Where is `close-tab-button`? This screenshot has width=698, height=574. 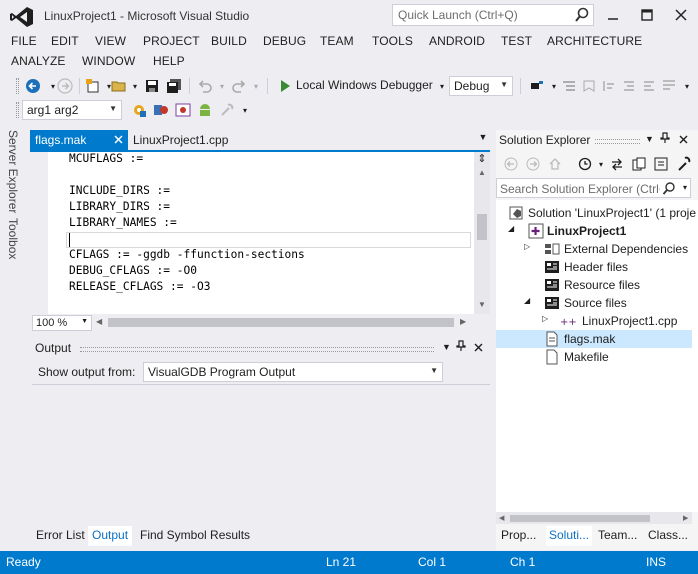 close-tab-button is located at coordinates (118, 139).